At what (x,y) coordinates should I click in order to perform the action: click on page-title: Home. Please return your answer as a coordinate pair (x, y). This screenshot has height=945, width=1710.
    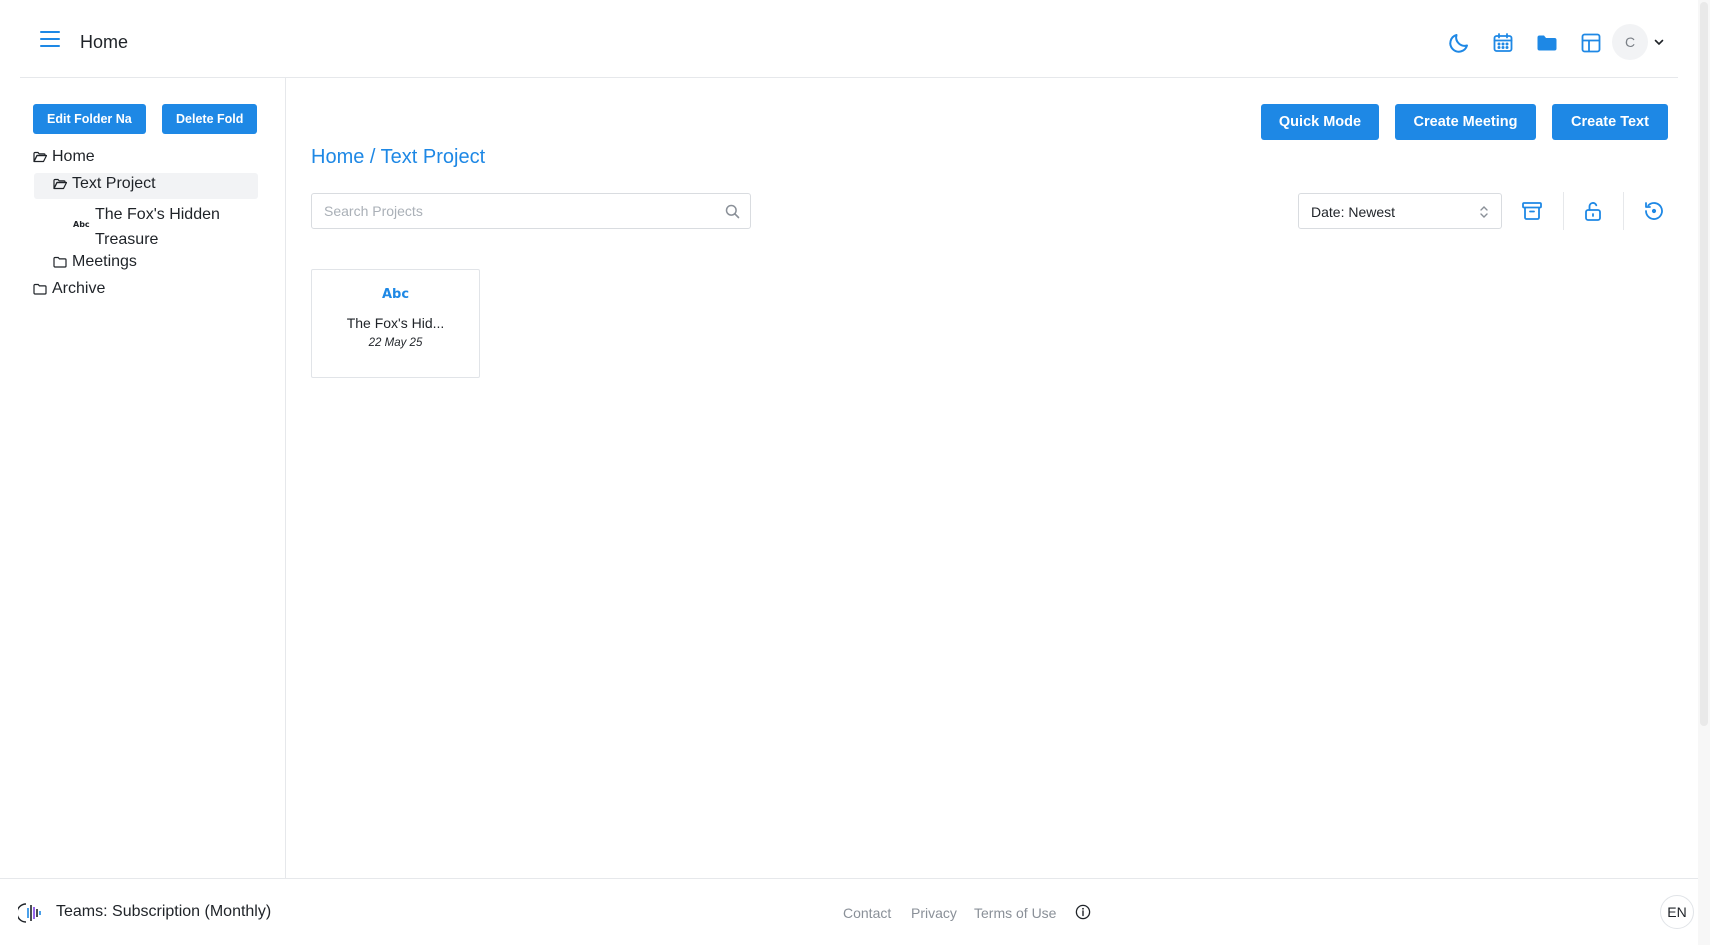
    Looking at the image, I should click on (104, 42).